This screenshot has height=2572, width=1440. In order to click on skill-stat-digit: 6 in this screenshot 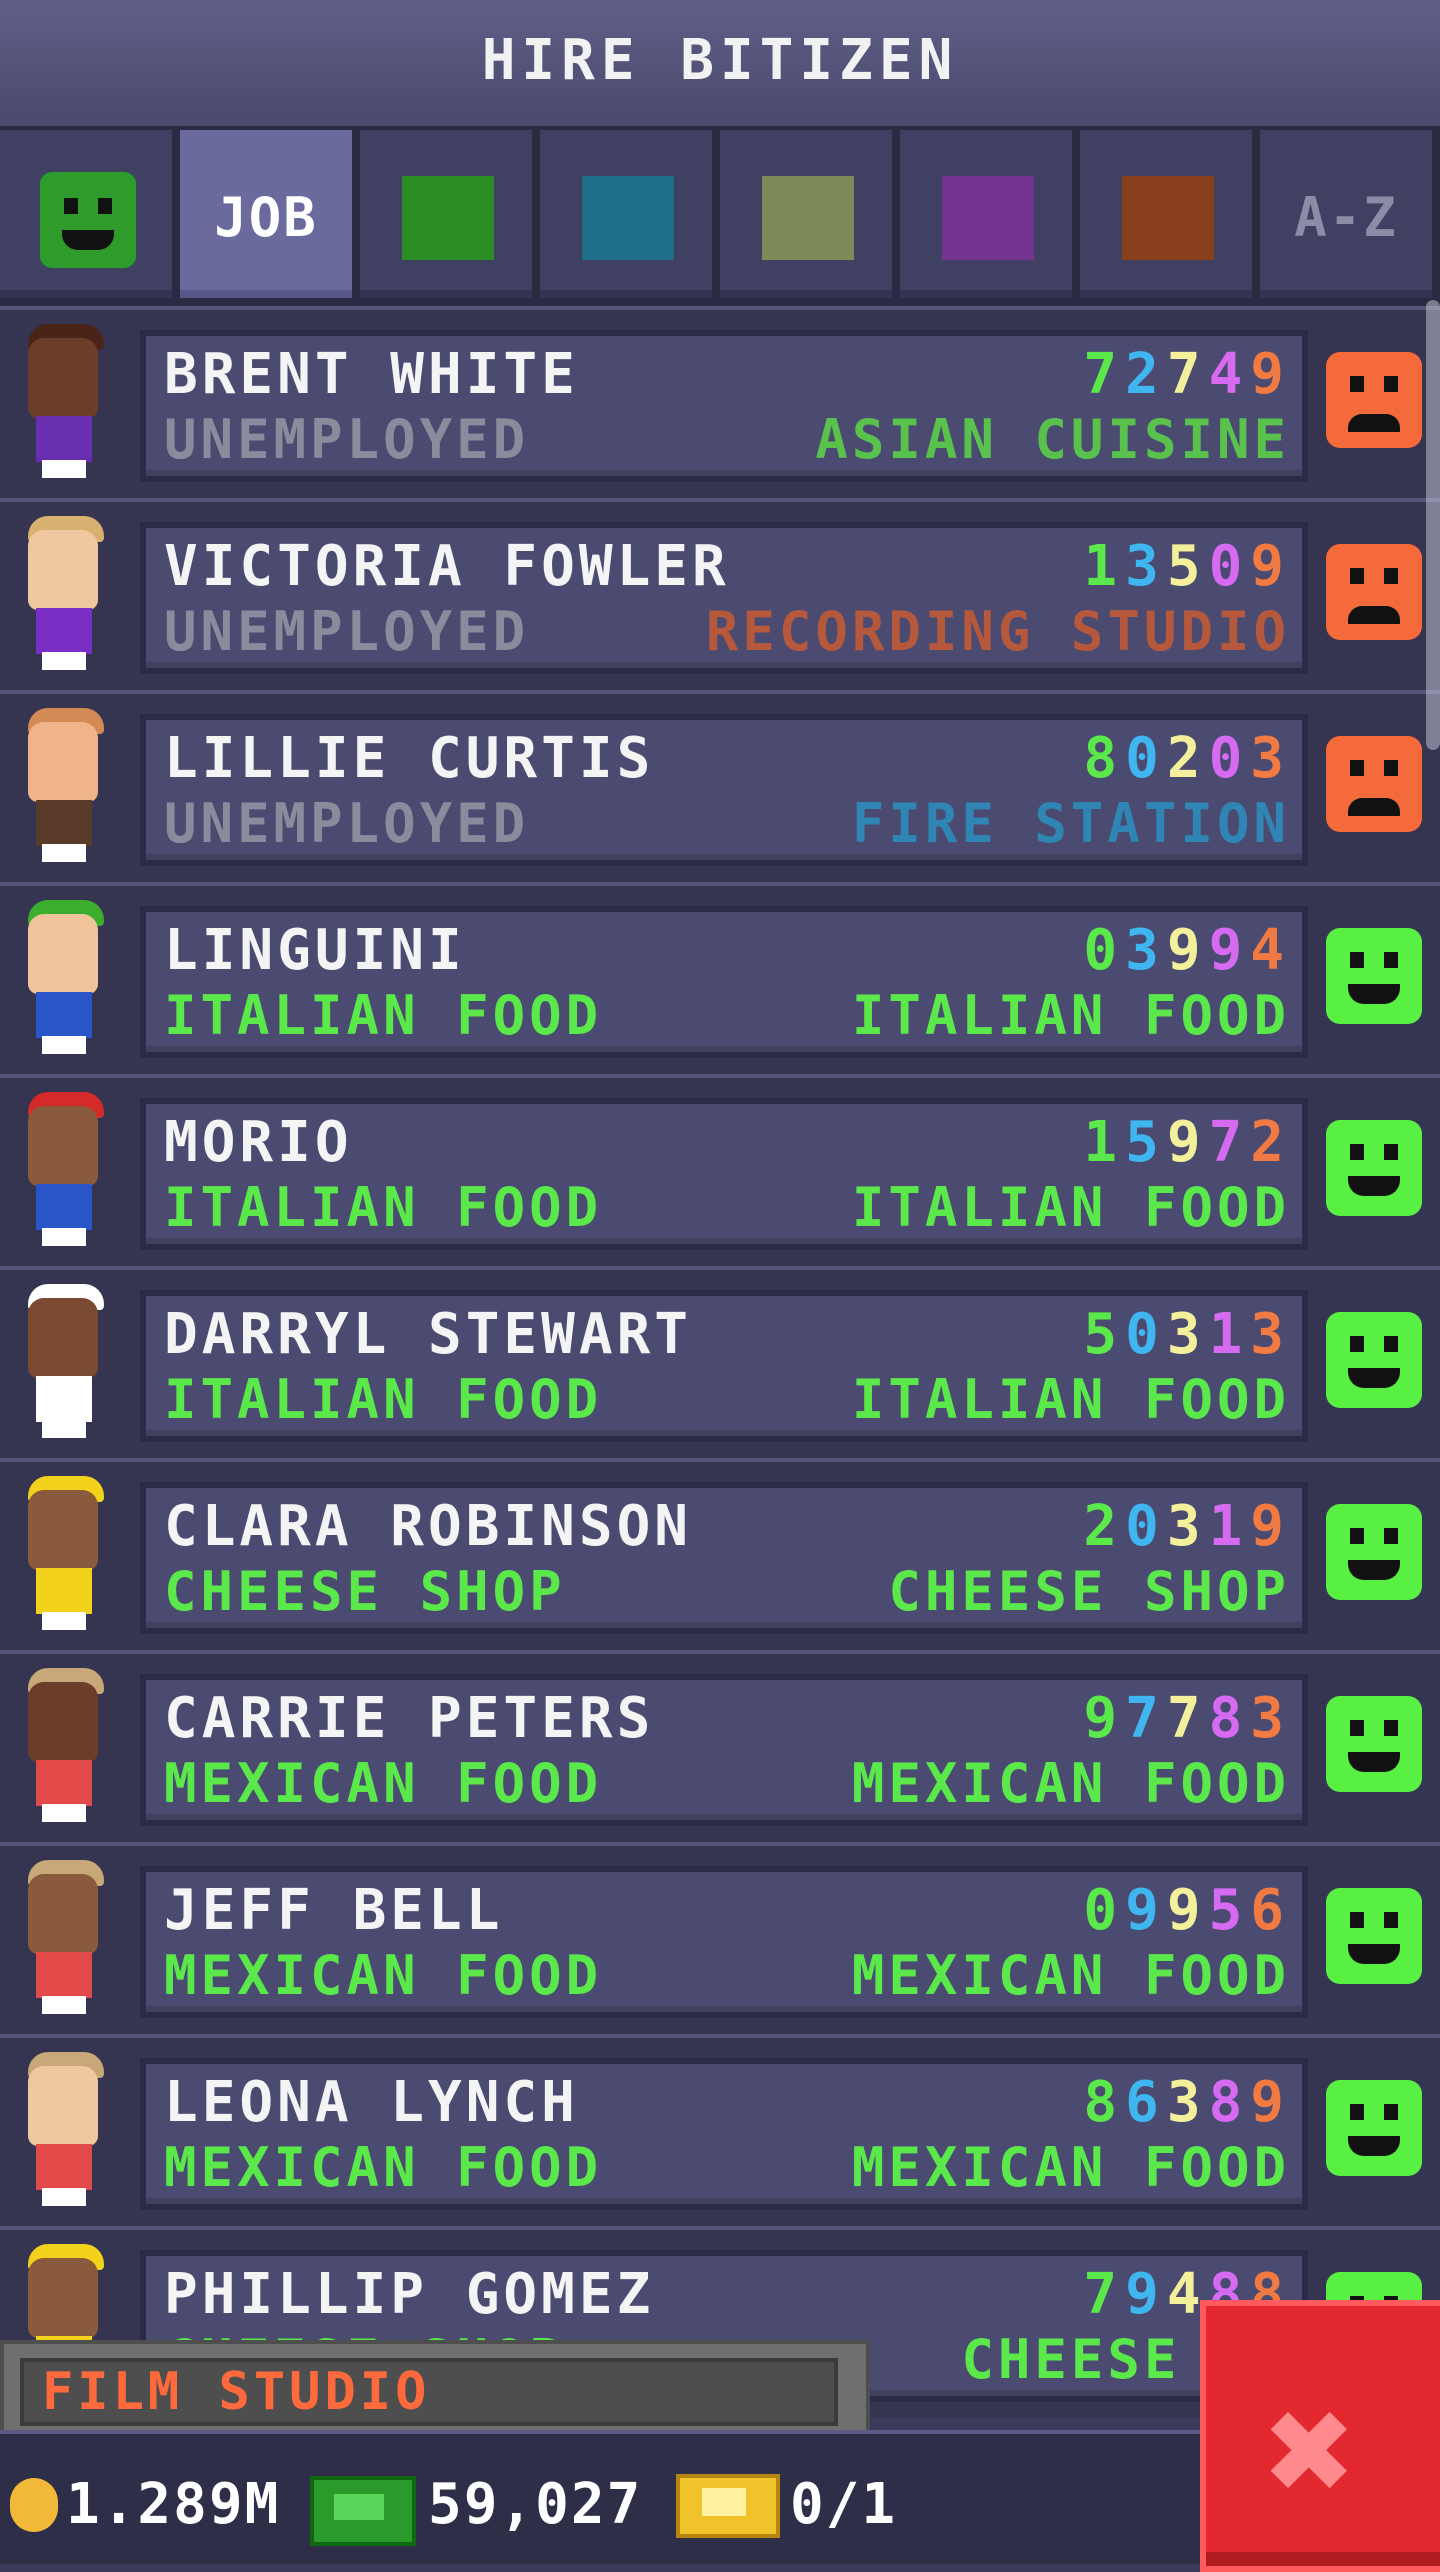, I will do `click(1146, 2102)`.